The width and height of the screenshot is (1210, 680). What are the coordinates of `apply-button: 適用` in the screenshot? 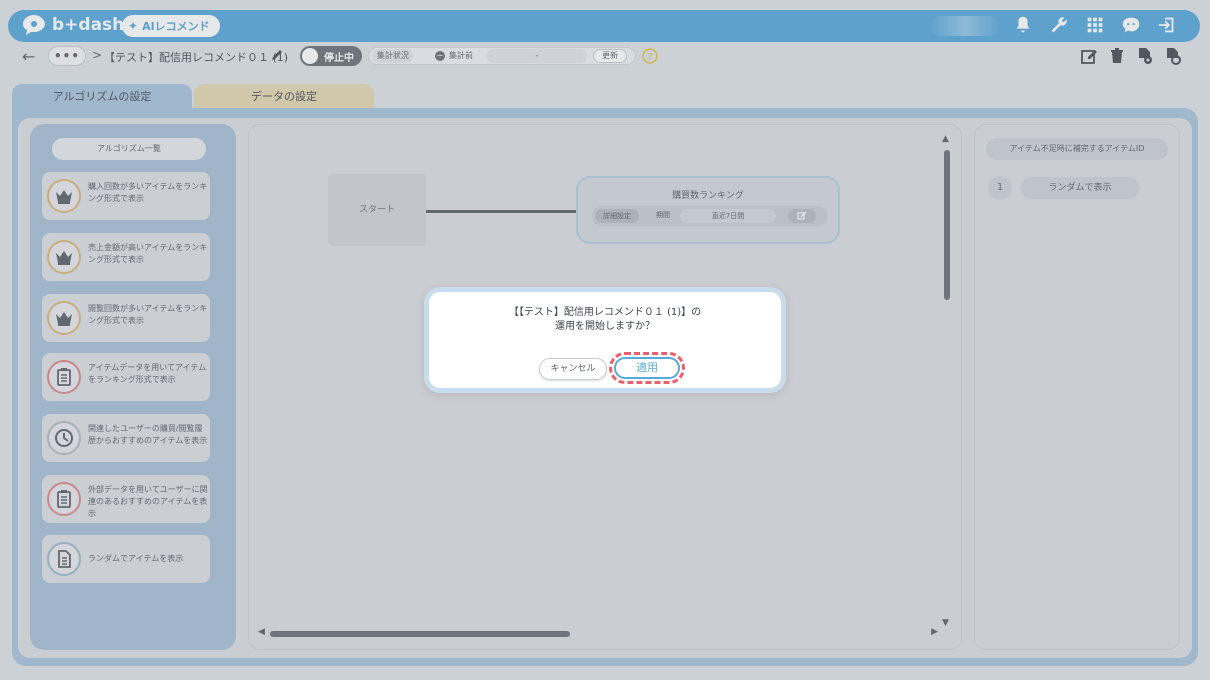 It's located at (647, 368).